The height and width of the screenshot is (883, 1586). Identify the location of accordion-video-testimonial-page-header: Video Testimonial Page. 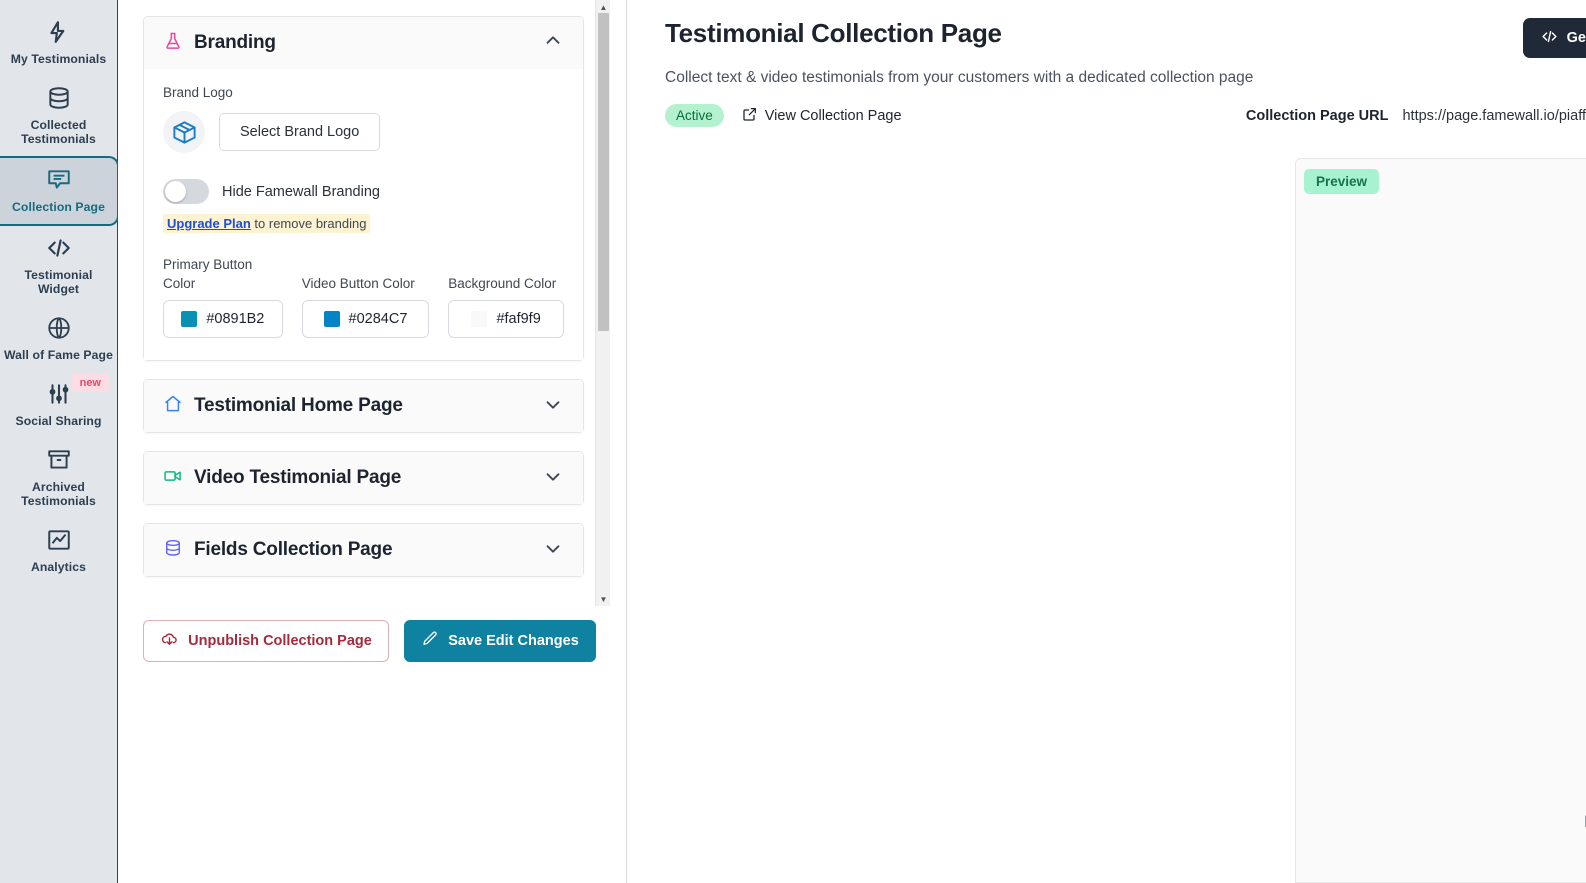
(363, 478).